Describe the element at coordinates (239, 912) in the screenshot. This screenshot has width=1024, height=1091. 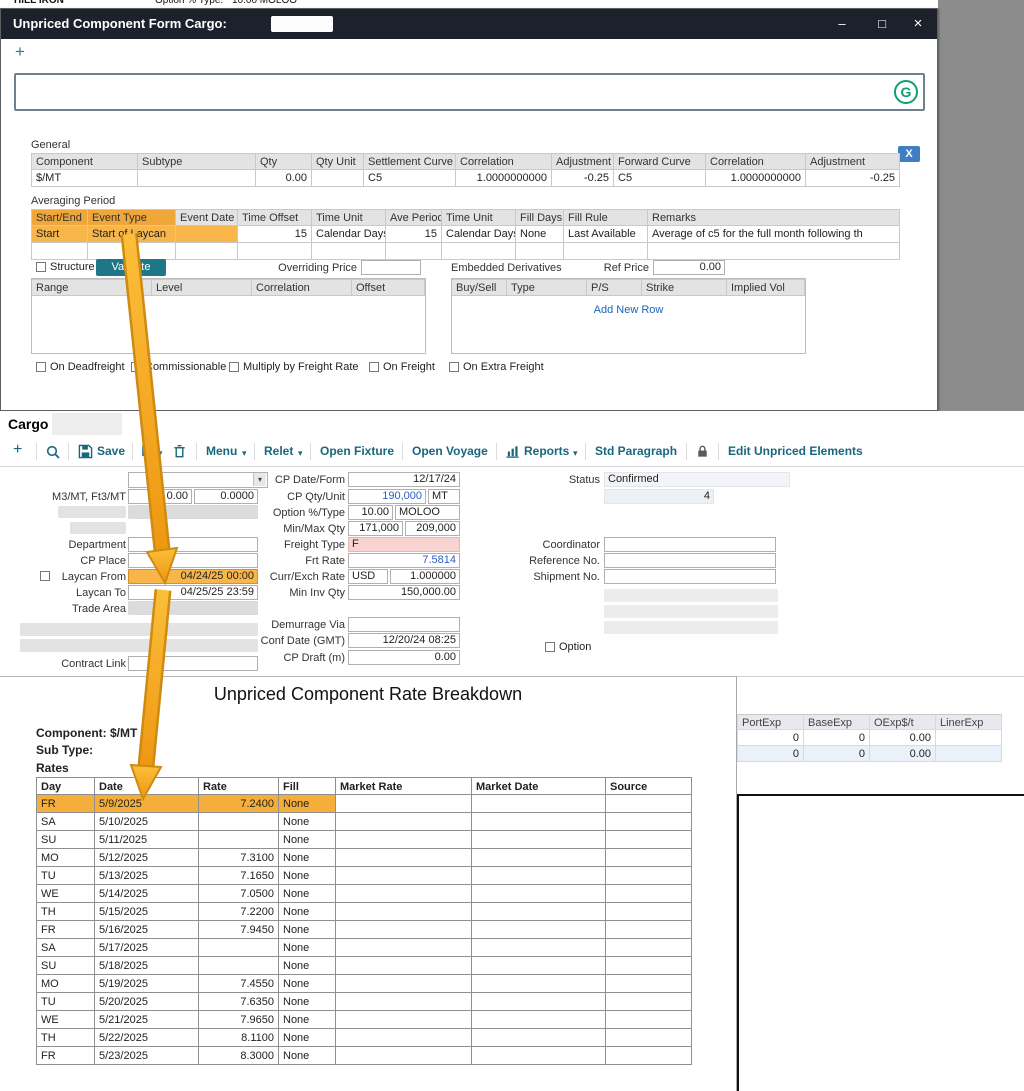
I see `cell-rate: 7.2200` at that location.